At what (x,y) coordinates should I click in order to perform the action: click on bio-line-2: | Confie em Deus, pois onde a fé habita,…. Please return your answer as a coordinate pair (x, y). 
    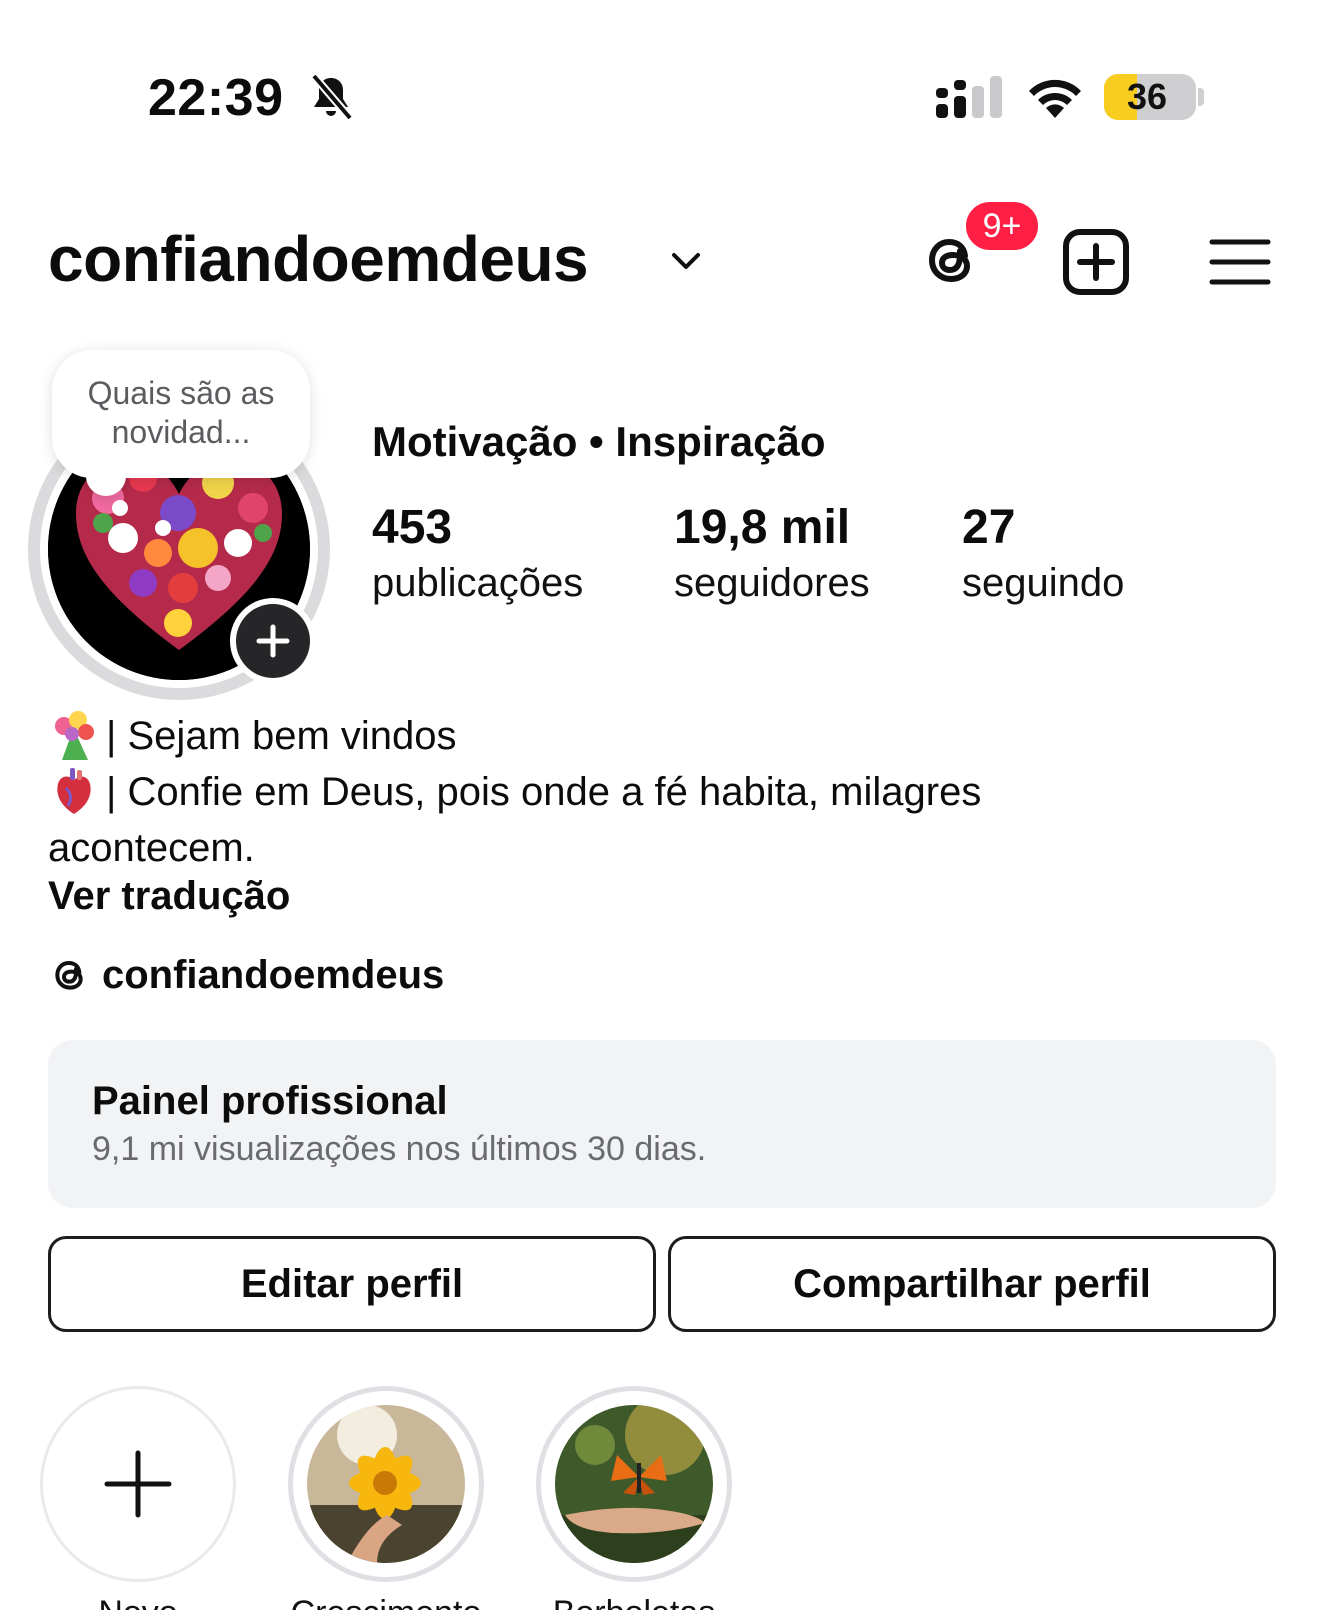
    Looking at the image, I should click on (658, 792).